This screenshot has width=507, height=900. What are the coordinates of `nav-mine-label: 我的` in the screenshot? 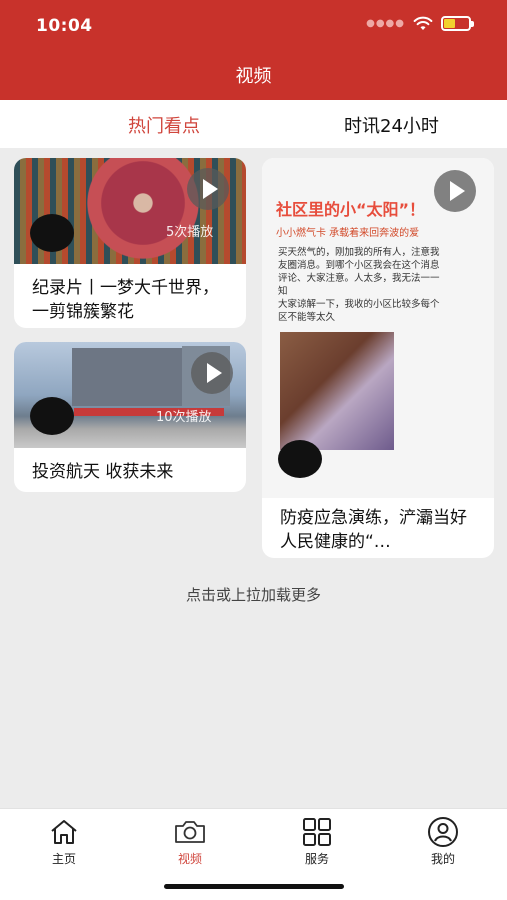 It's located at (442, 859).